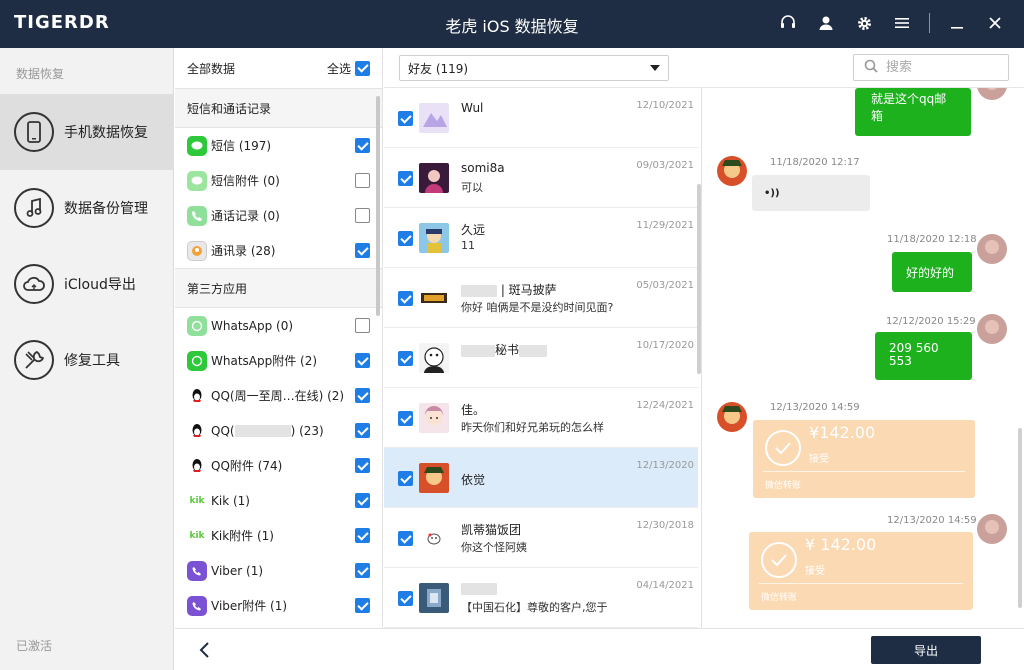  Describe the element at coordinates (541, 118) in the screenshot. I see `contact-row: Wul 12/10/2021` at that location.